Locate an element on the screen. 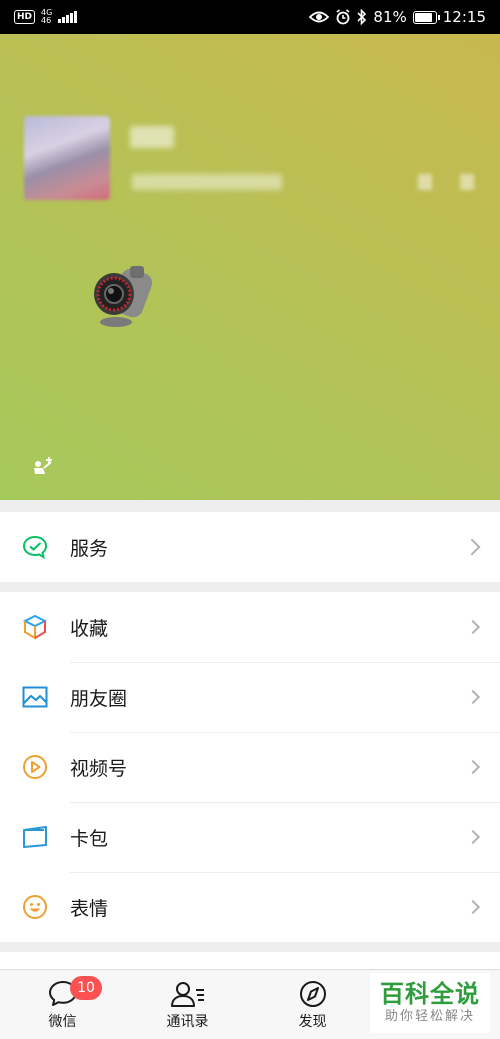  services-icon is located at coordinates (35, 547).